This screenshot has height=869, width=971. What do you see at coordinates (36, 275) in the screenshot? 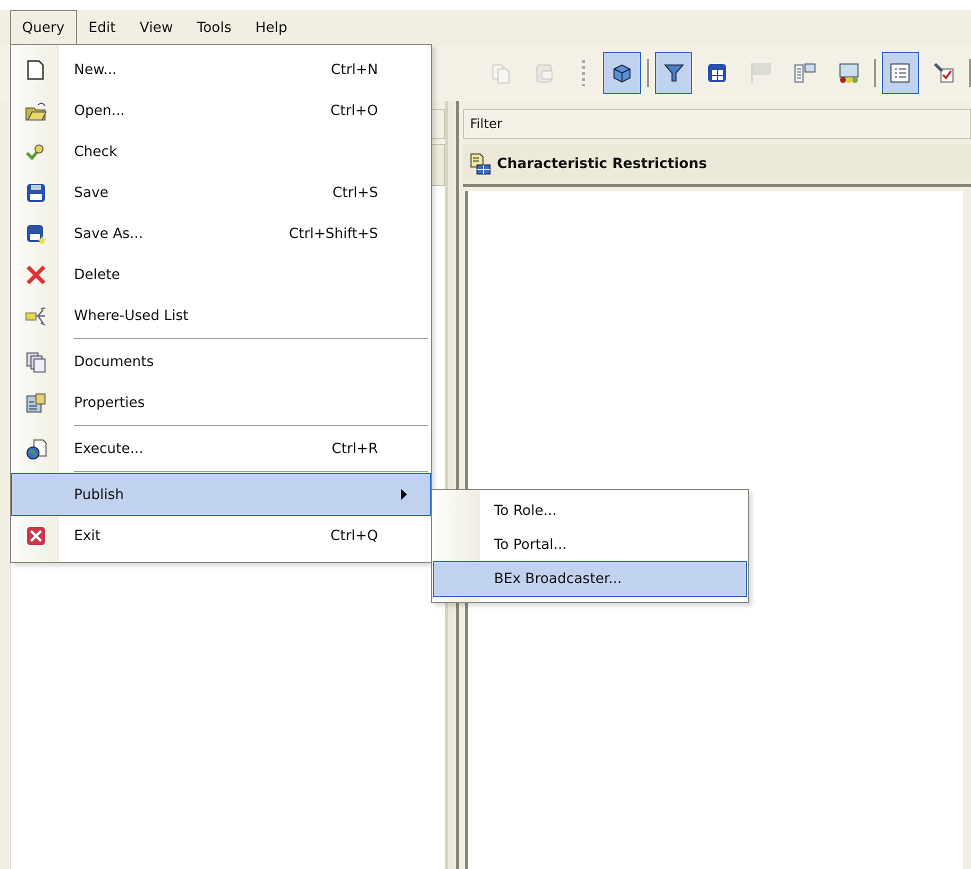
I see `delete-icon` at bounding box center [36, 275].